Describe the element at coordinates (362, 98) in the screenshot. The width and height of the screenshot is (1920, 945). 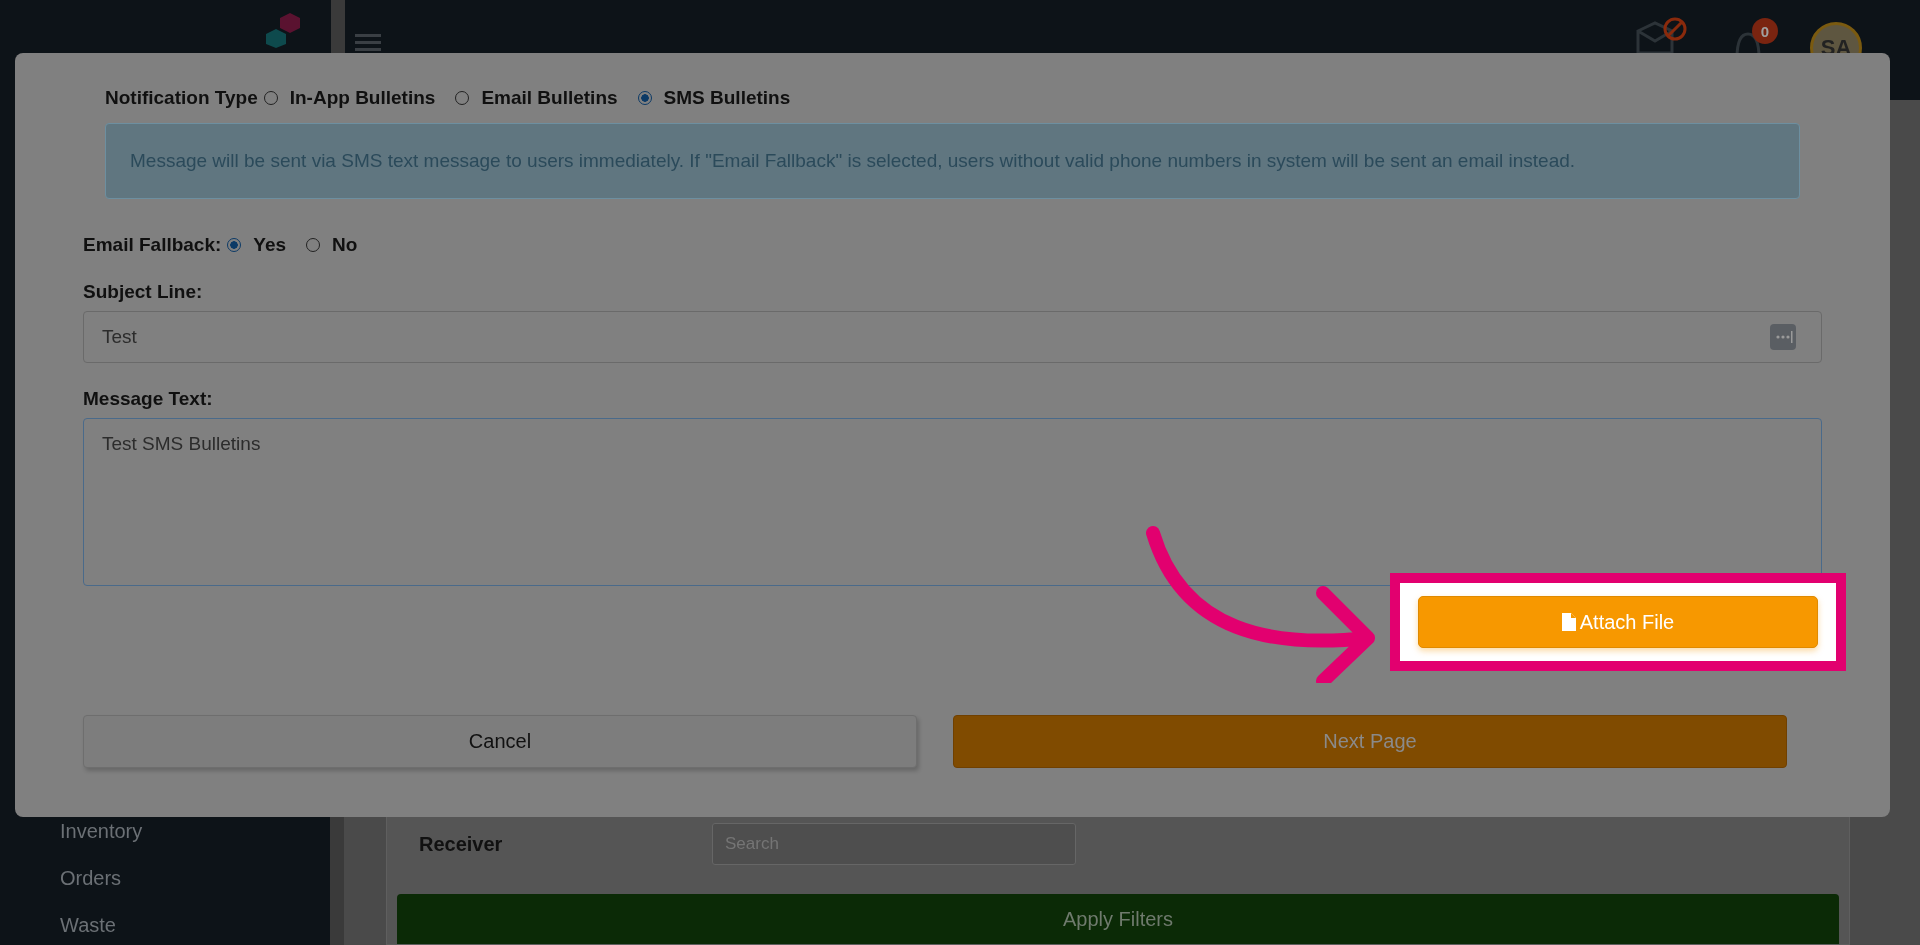
I see `radio-label: In-App Bulletins` at that location.